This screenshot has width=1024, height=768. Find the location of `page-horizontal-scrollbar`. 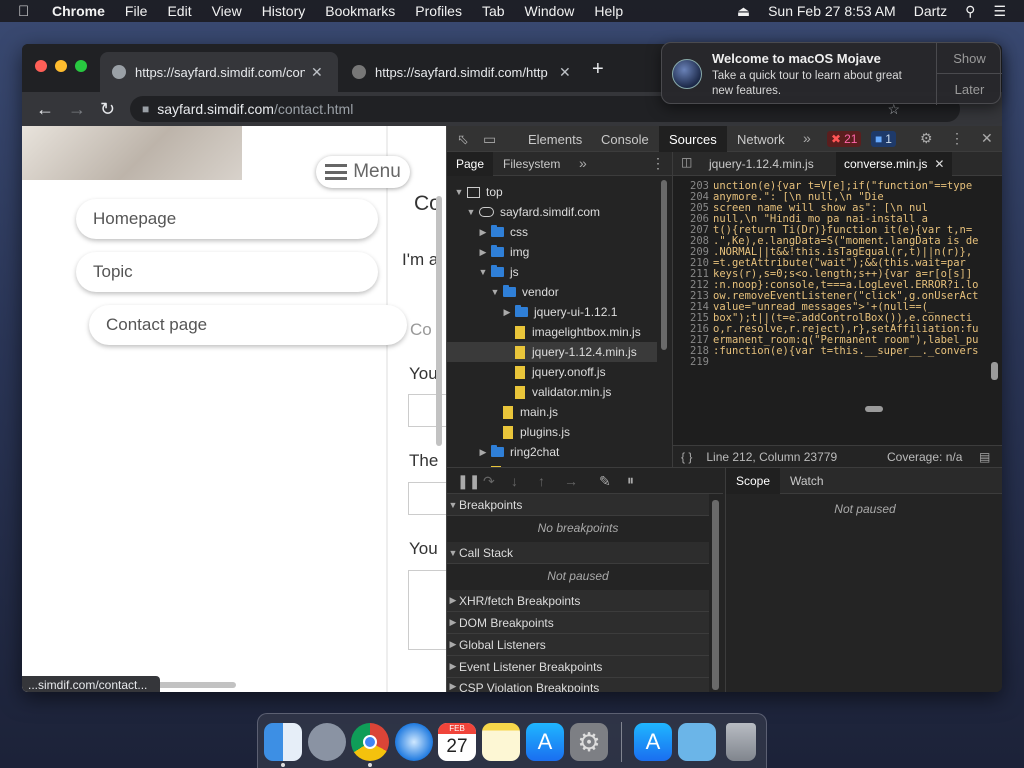

page-horizontal-scrollbar is located at coordinates (196, 685).